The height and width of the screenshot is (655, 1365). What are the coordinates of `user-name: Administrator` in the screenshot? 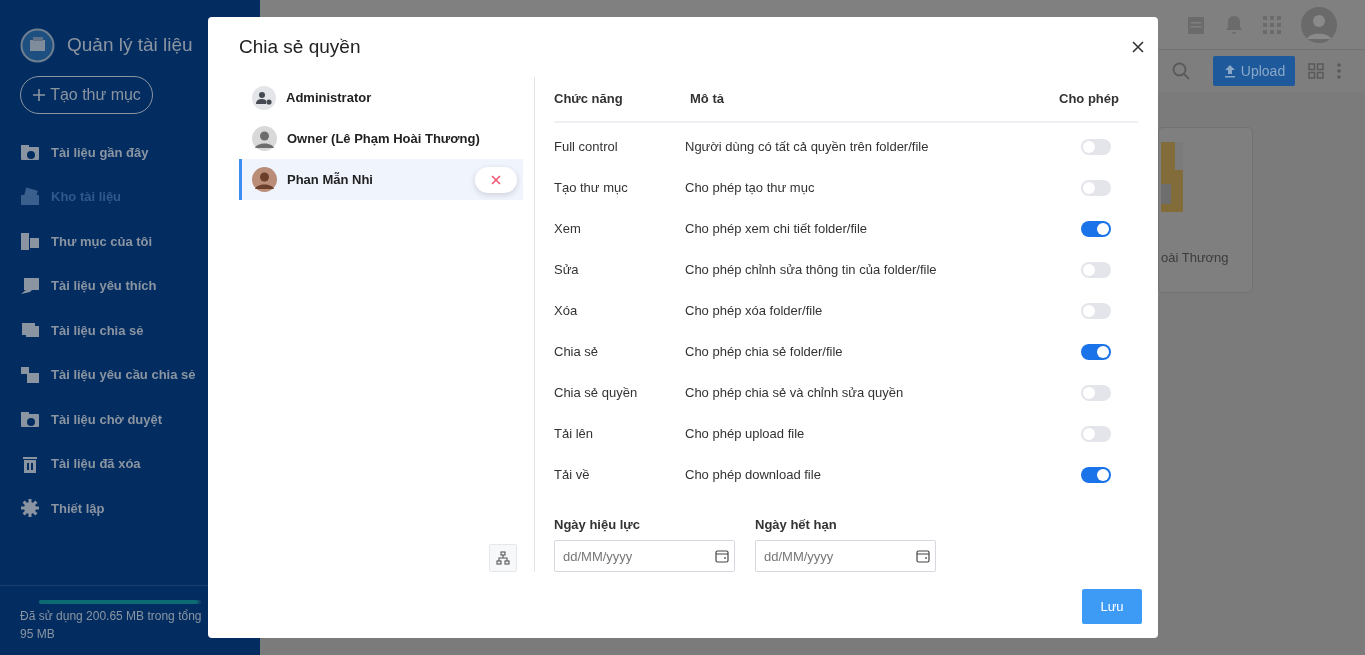 It's located at (329, 97).